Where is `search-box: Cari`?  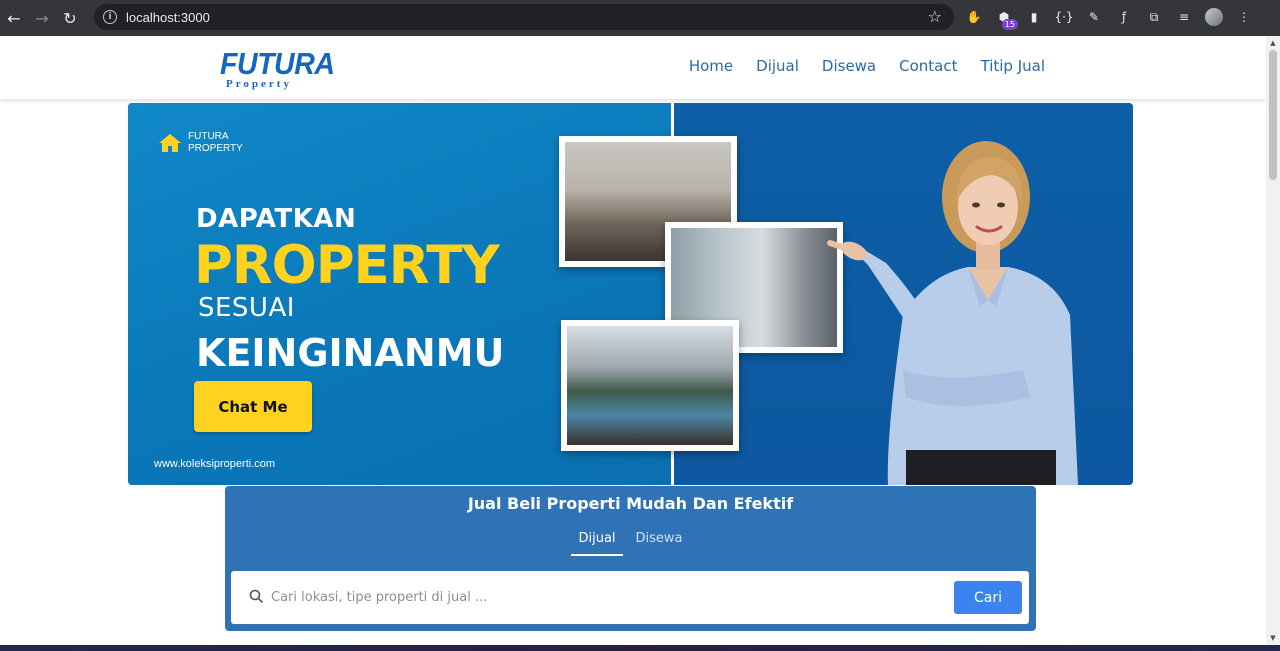 search-box: Cari is located at coordinates (630, 597).